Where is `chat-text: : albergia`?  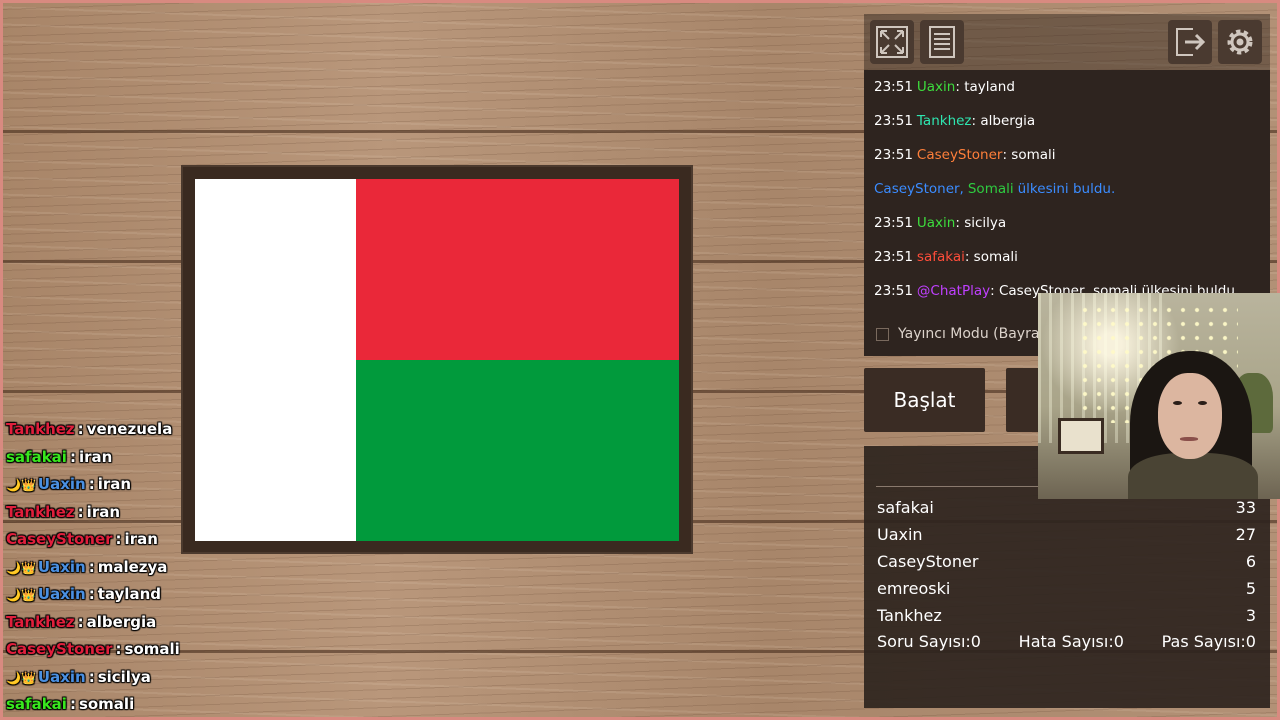 chat-text: : albergia is located at coordinates (1003, 121).